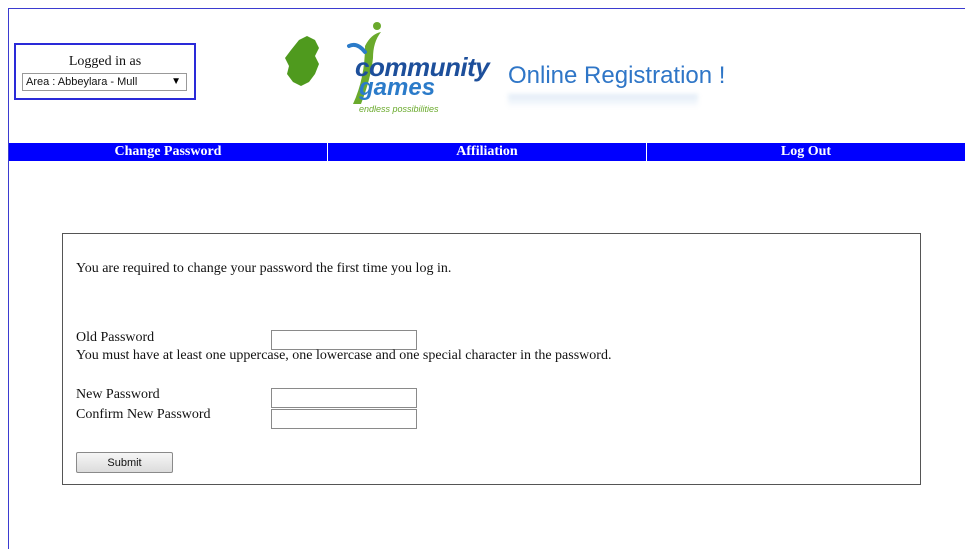 The height and width of the screenshot is (549, 965). I want to click on area-select: Area : Abbeylara - Mull ▼, so click(104, 82).